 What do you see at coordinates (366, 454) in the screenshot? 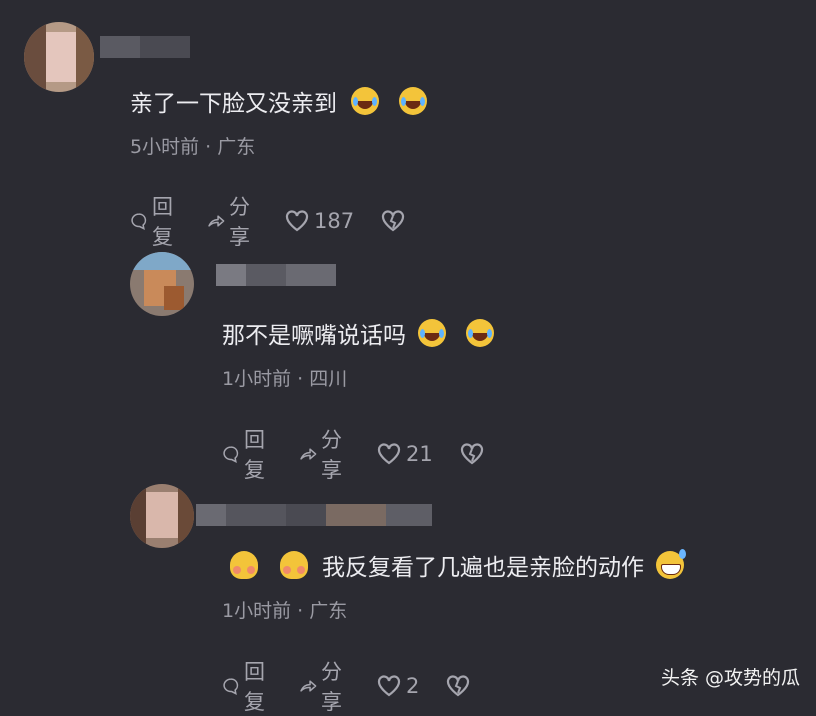
I see `comment-actions: 回复 分享 21` at bounding box center [366, 454].